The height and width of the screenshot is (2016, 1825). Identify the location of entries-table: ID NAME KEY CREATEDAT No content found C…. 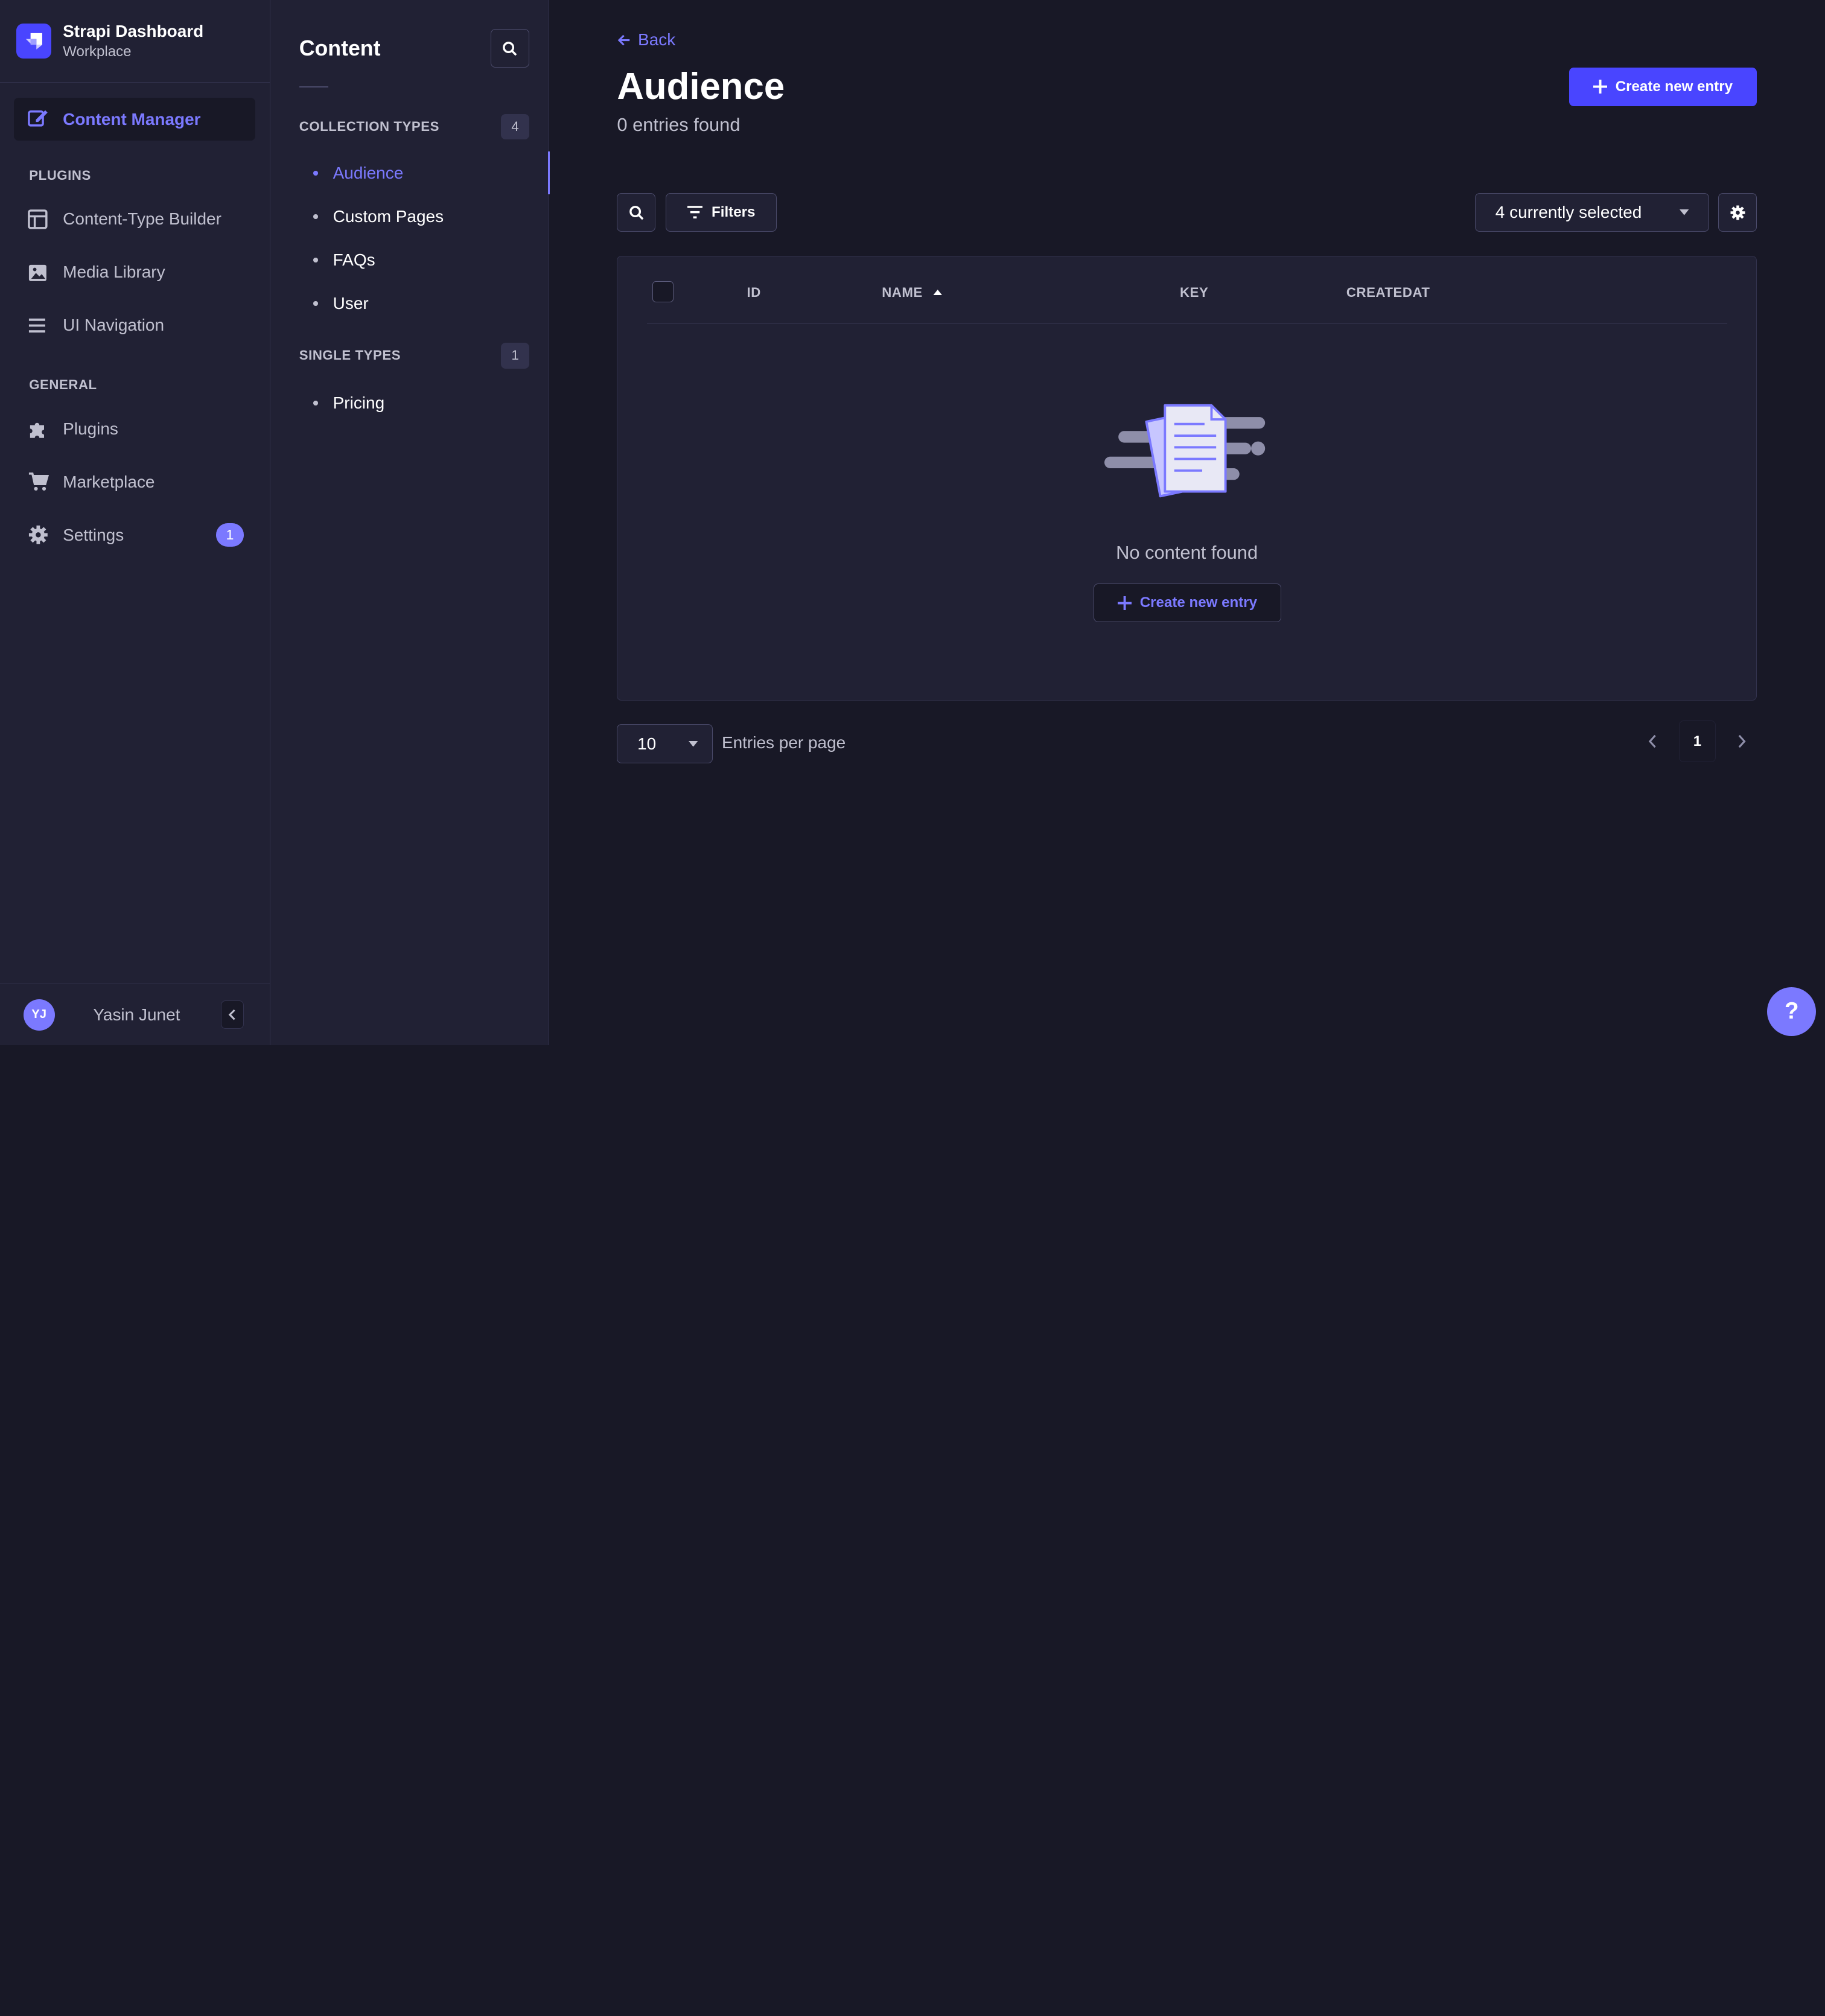
(1187, 478).